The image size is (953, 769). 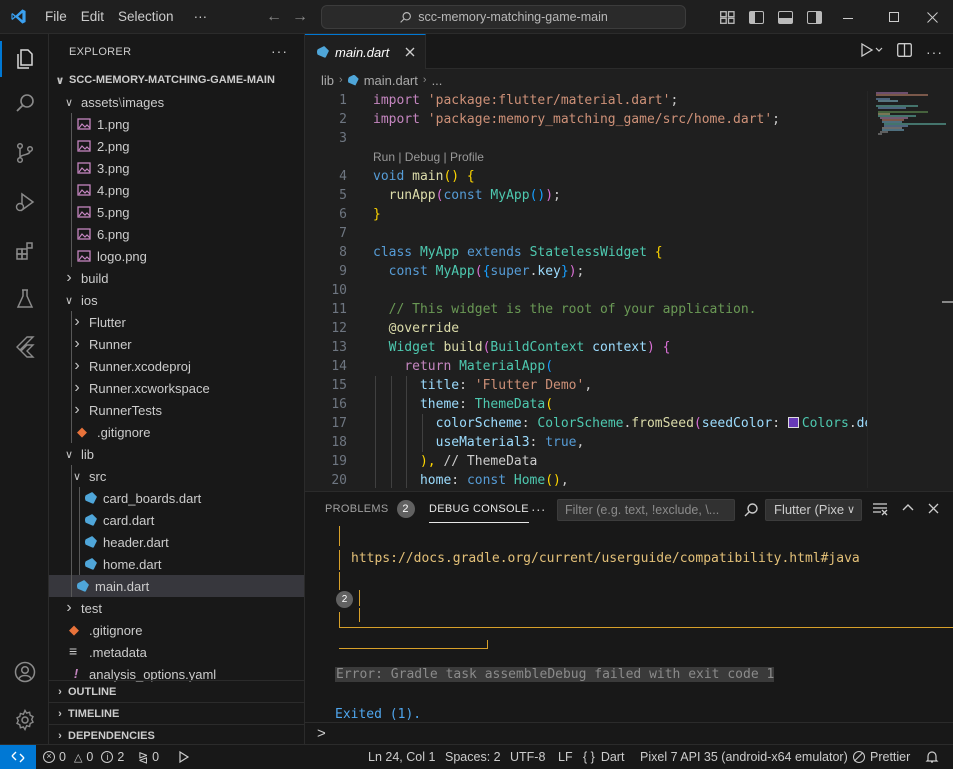 I want to click on menu-edit: Edit, so click(x=92, y=17).